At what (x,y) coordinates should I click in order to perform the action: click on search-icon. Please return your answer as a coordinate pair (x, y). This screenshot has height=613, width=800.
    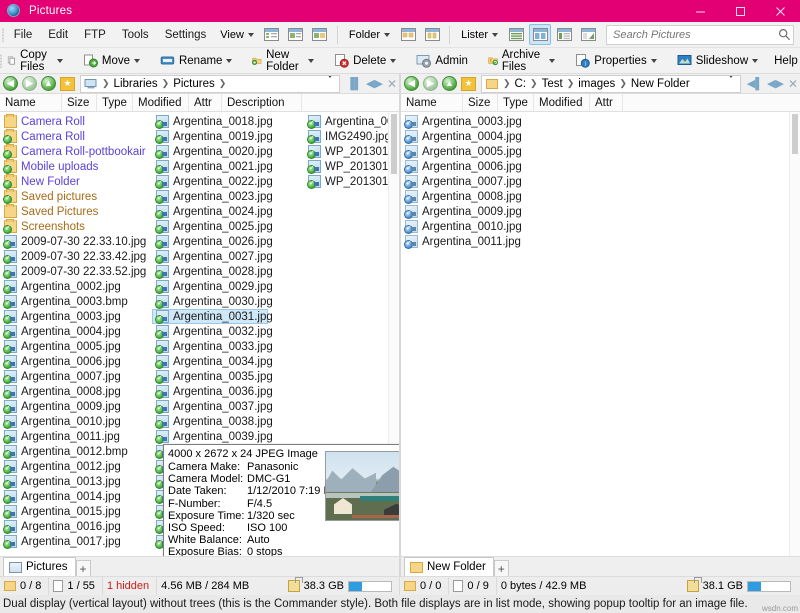
    Looking at the image, I should click on (784, 34).